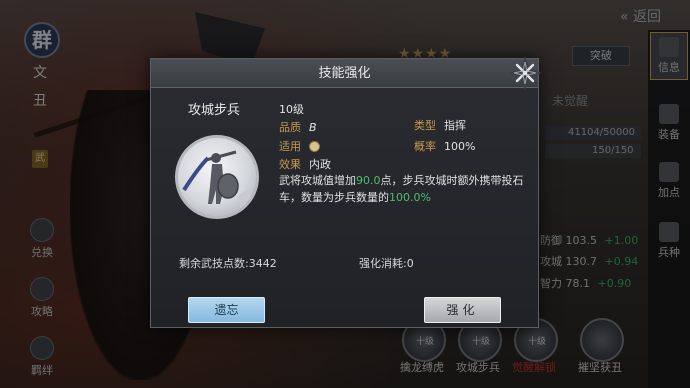 The image size is (690, 388). Describe the element at coordinates (525, 73) in the screenshot. I see `close-icon` at that location.